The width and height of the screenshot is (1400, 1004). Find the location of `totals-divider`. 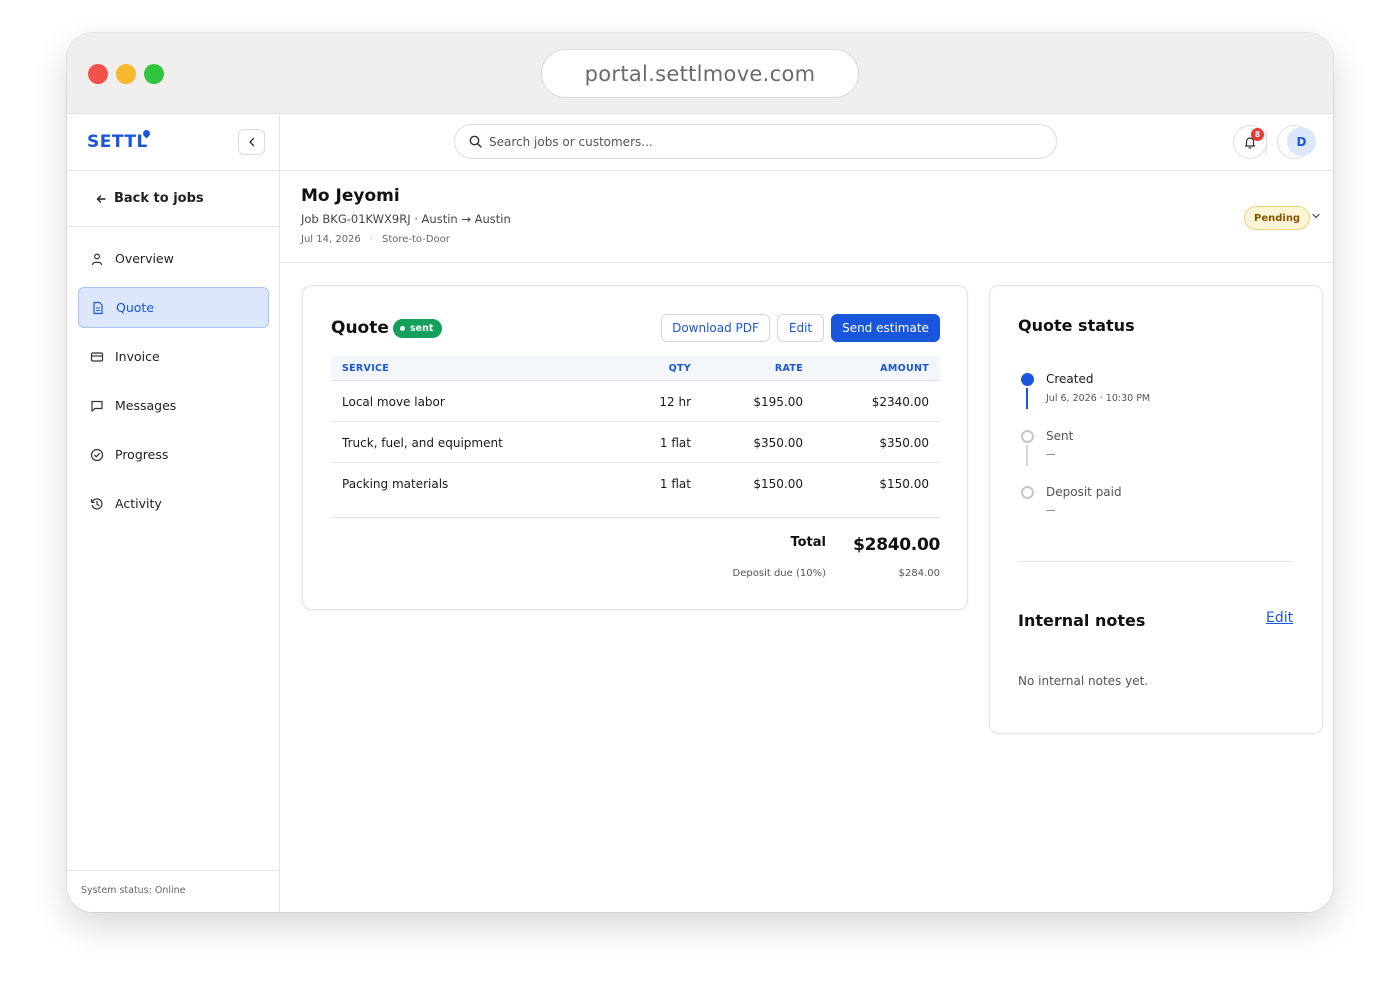

totals-divider is located at coordinates (635, 517).